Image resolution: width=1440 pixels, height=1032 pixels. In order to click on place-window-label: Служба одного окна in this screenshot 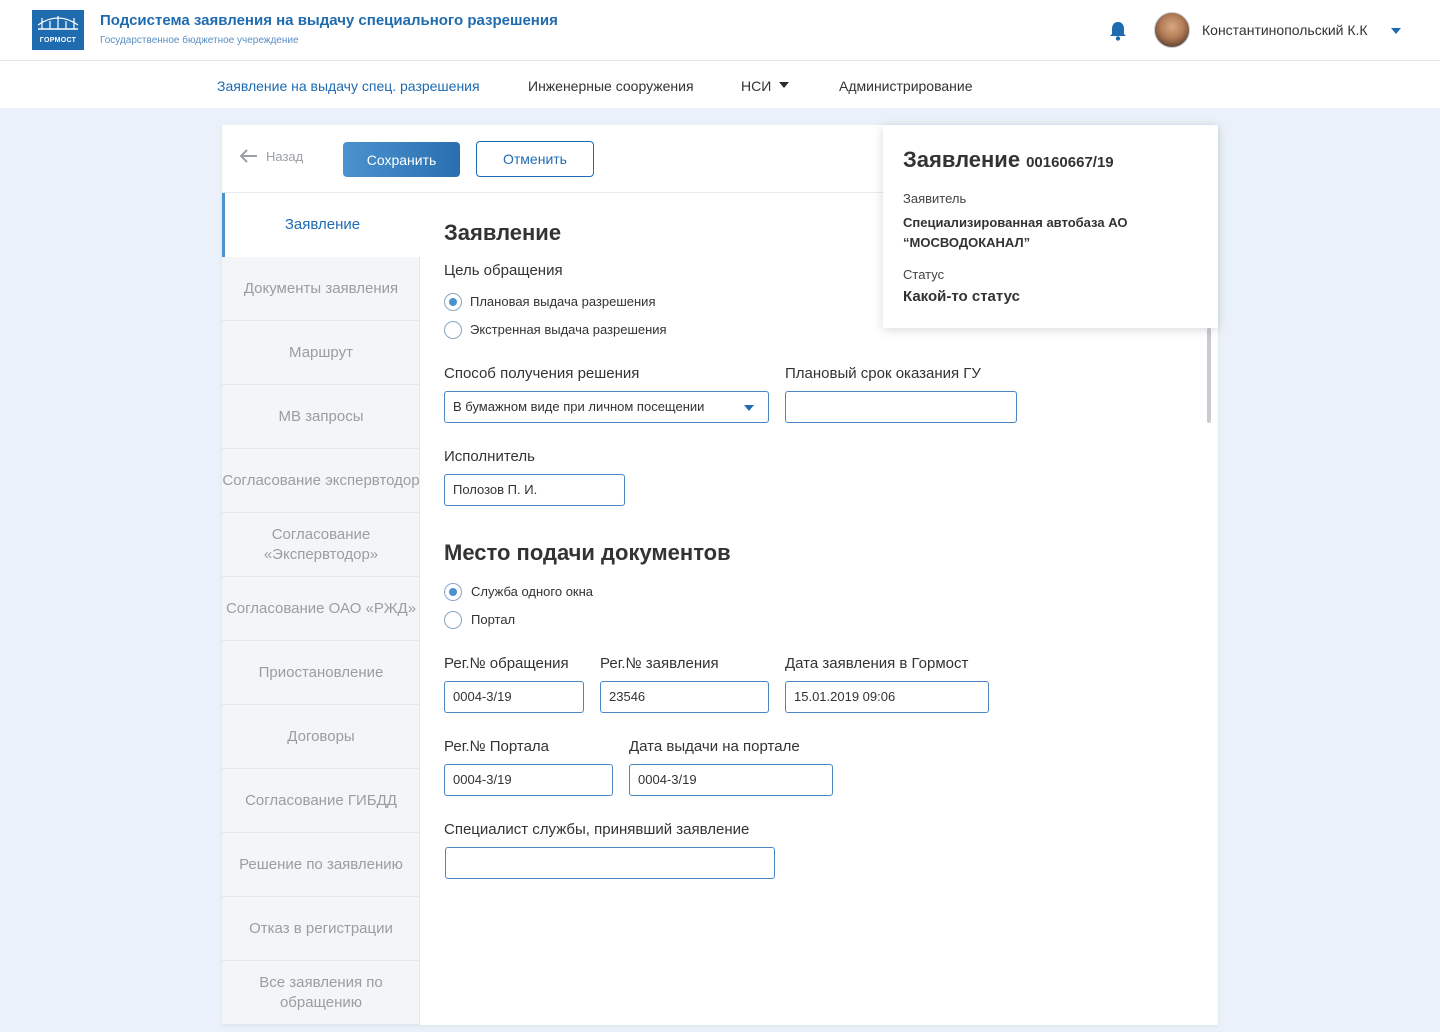, I will do `click(532, 591)`.